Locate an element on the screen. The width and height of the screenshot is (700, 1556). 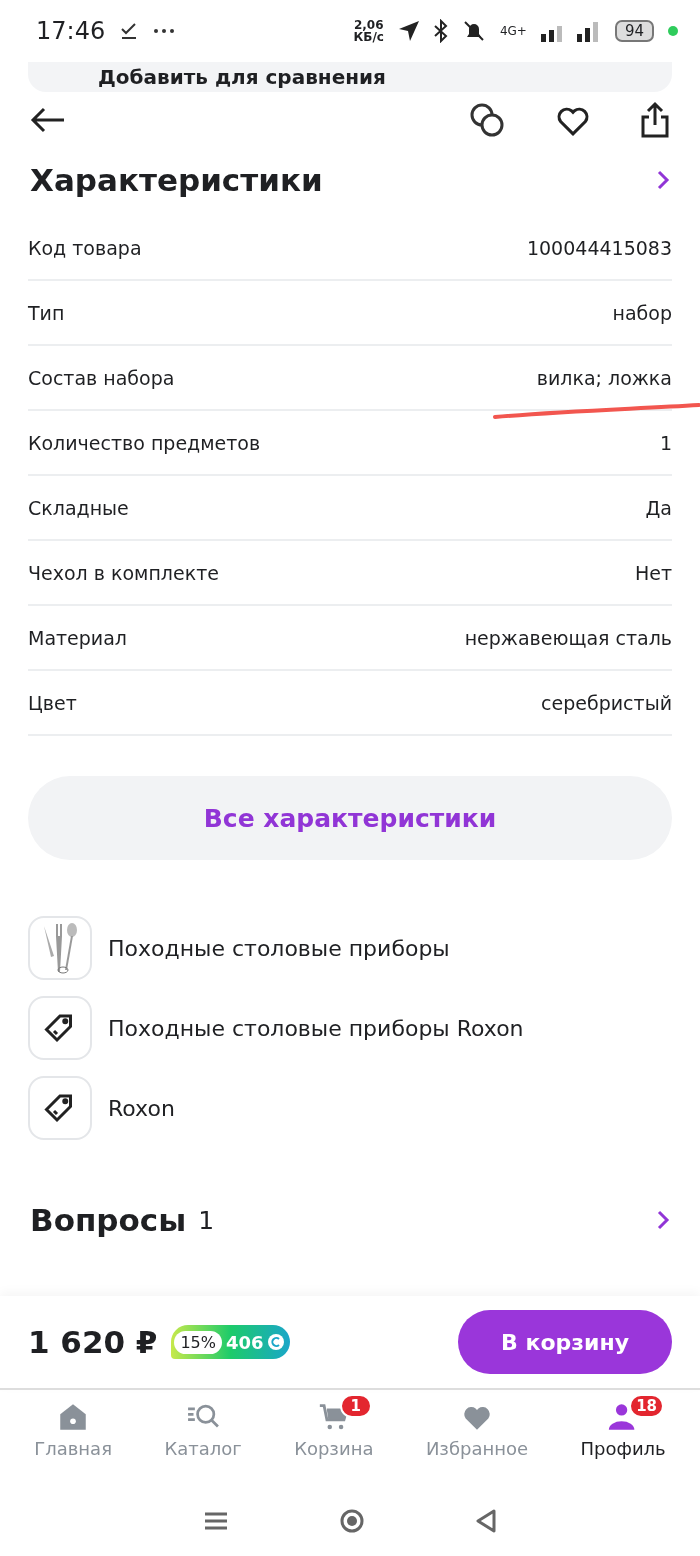
compare-button is located at coordinates (487, 120).